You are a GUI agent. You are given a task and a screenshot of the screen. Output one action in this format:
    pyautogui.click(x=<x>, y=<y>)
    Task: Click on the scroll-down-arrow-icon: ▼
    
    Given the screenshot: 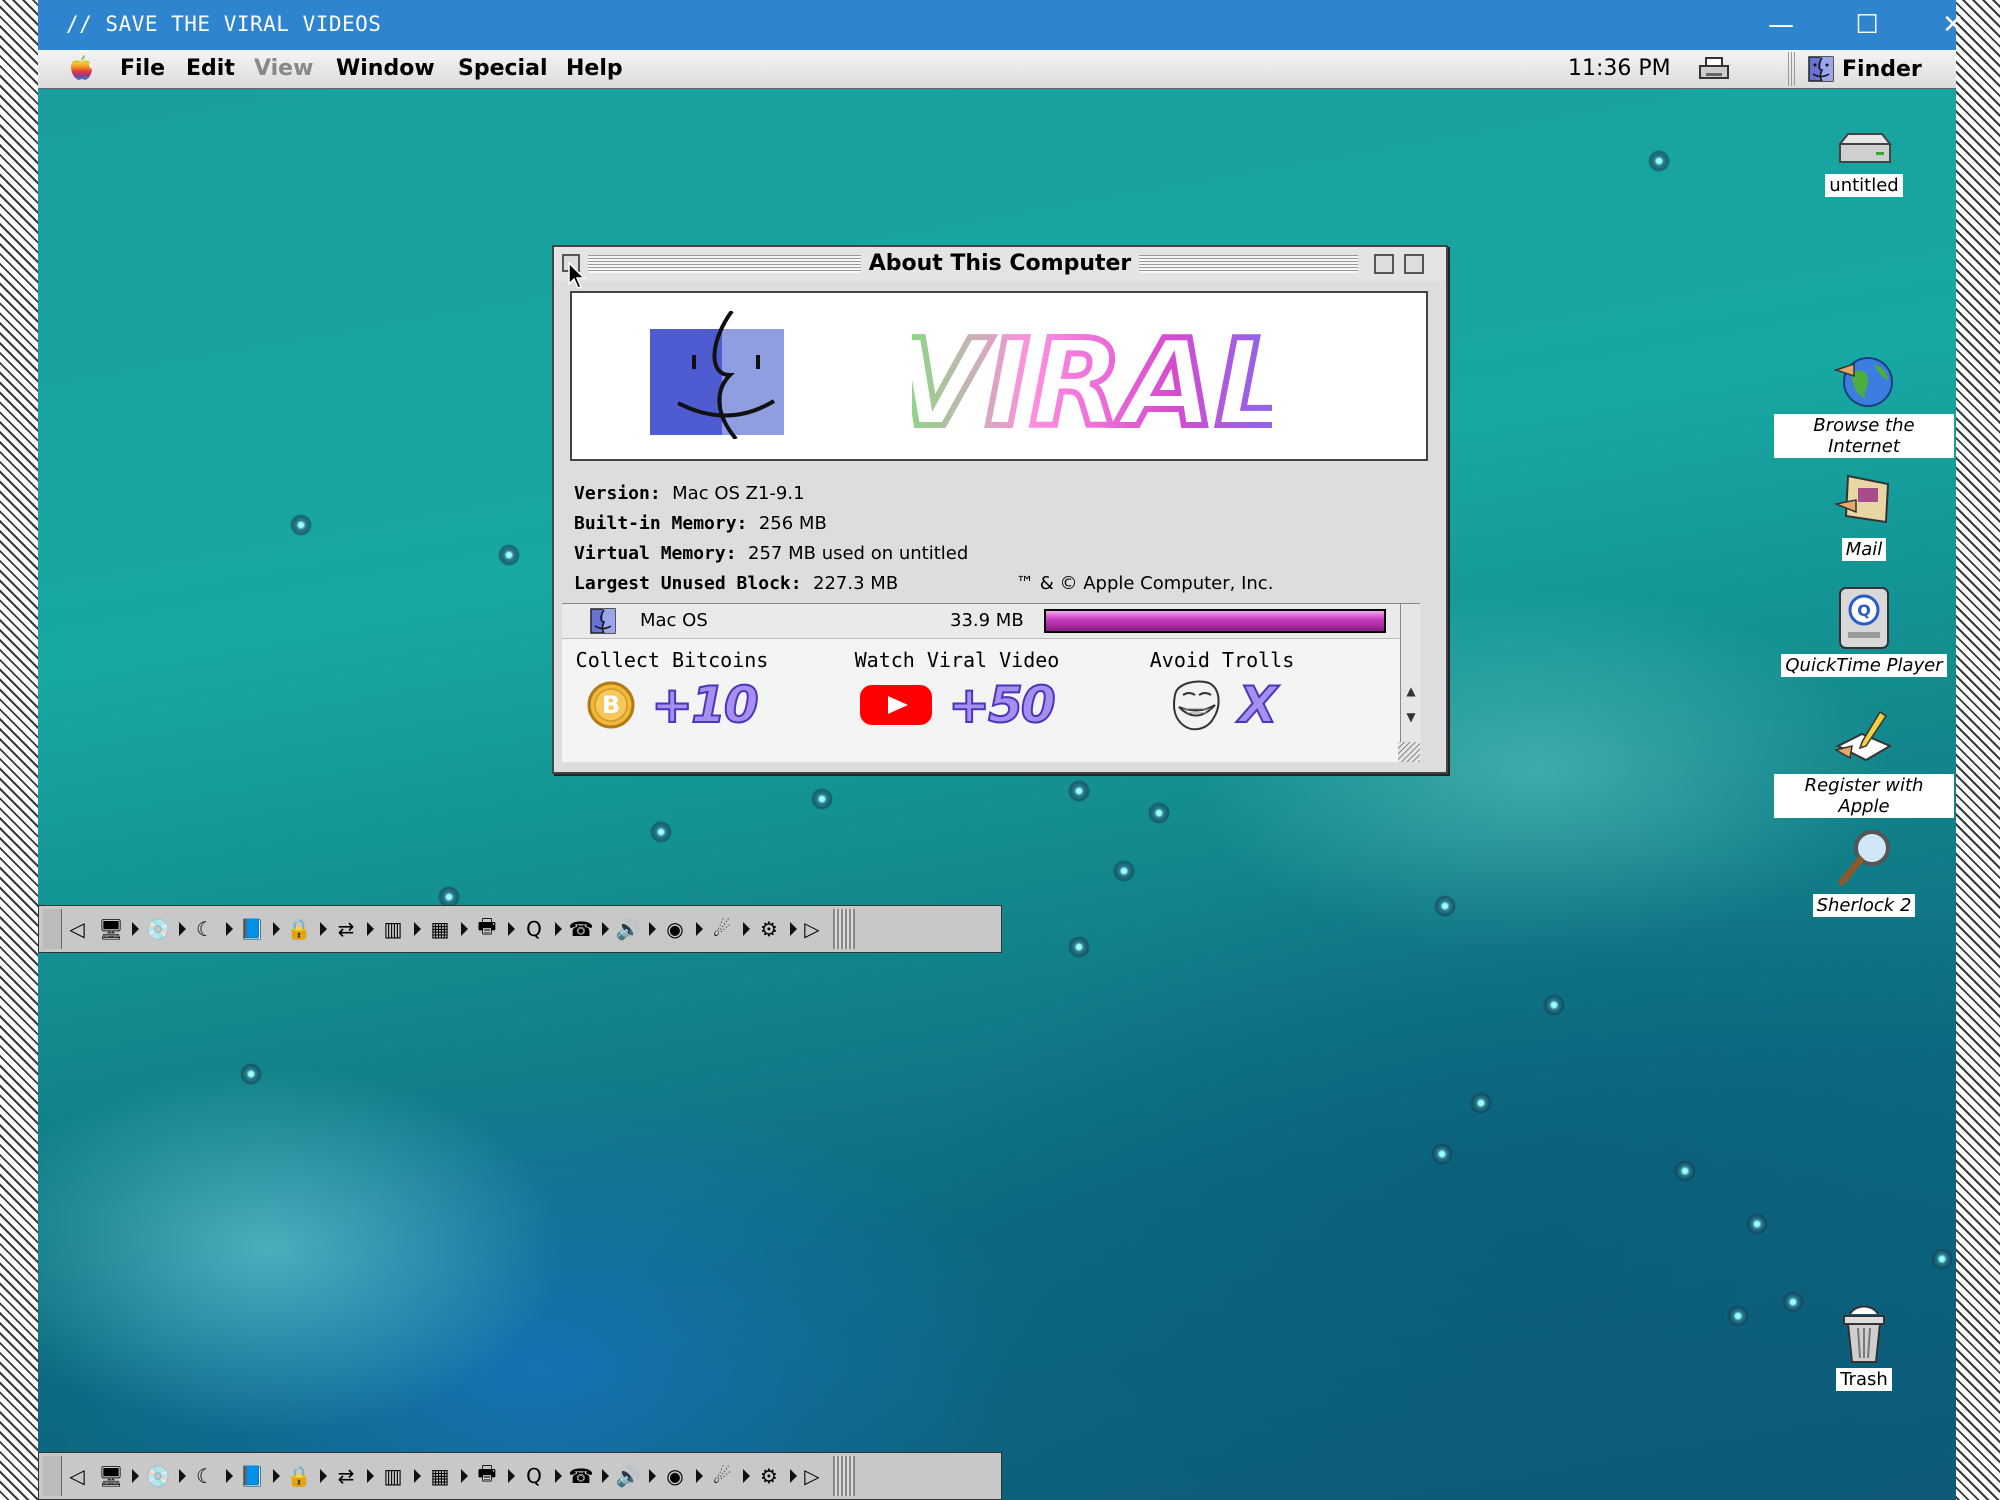 What is the action you would take?
    pyautogui.click(x=1411, y=719)
    